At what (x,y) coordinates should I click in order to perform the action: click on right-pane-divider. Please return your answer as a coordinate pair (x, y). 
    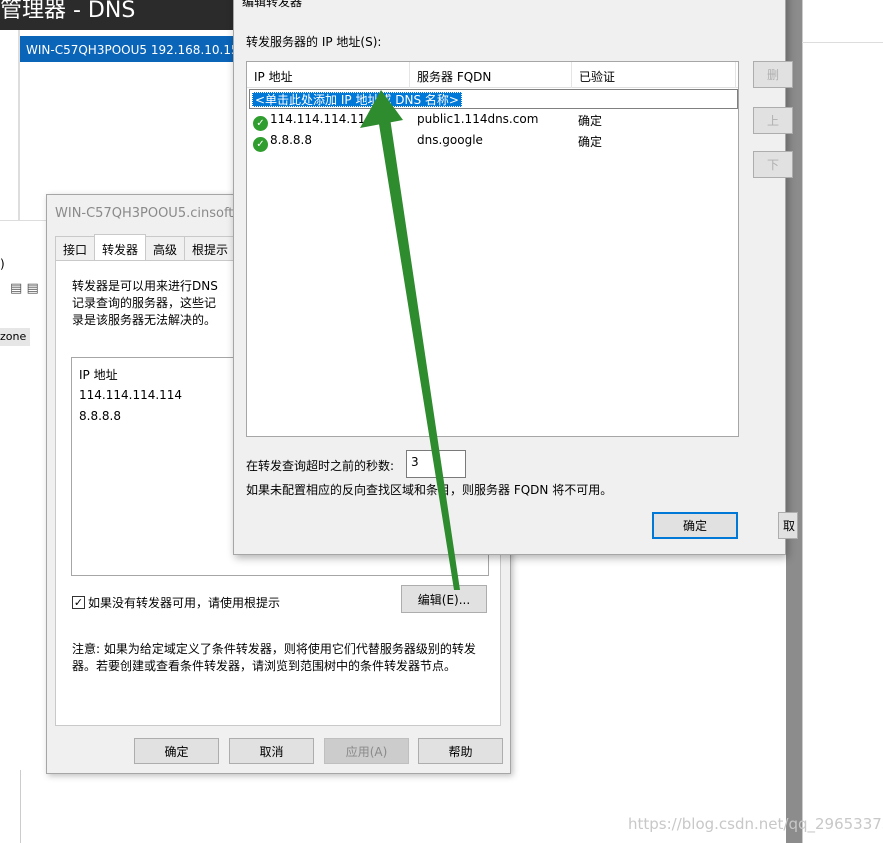
    Looking at the image, I should click on (842, 42).